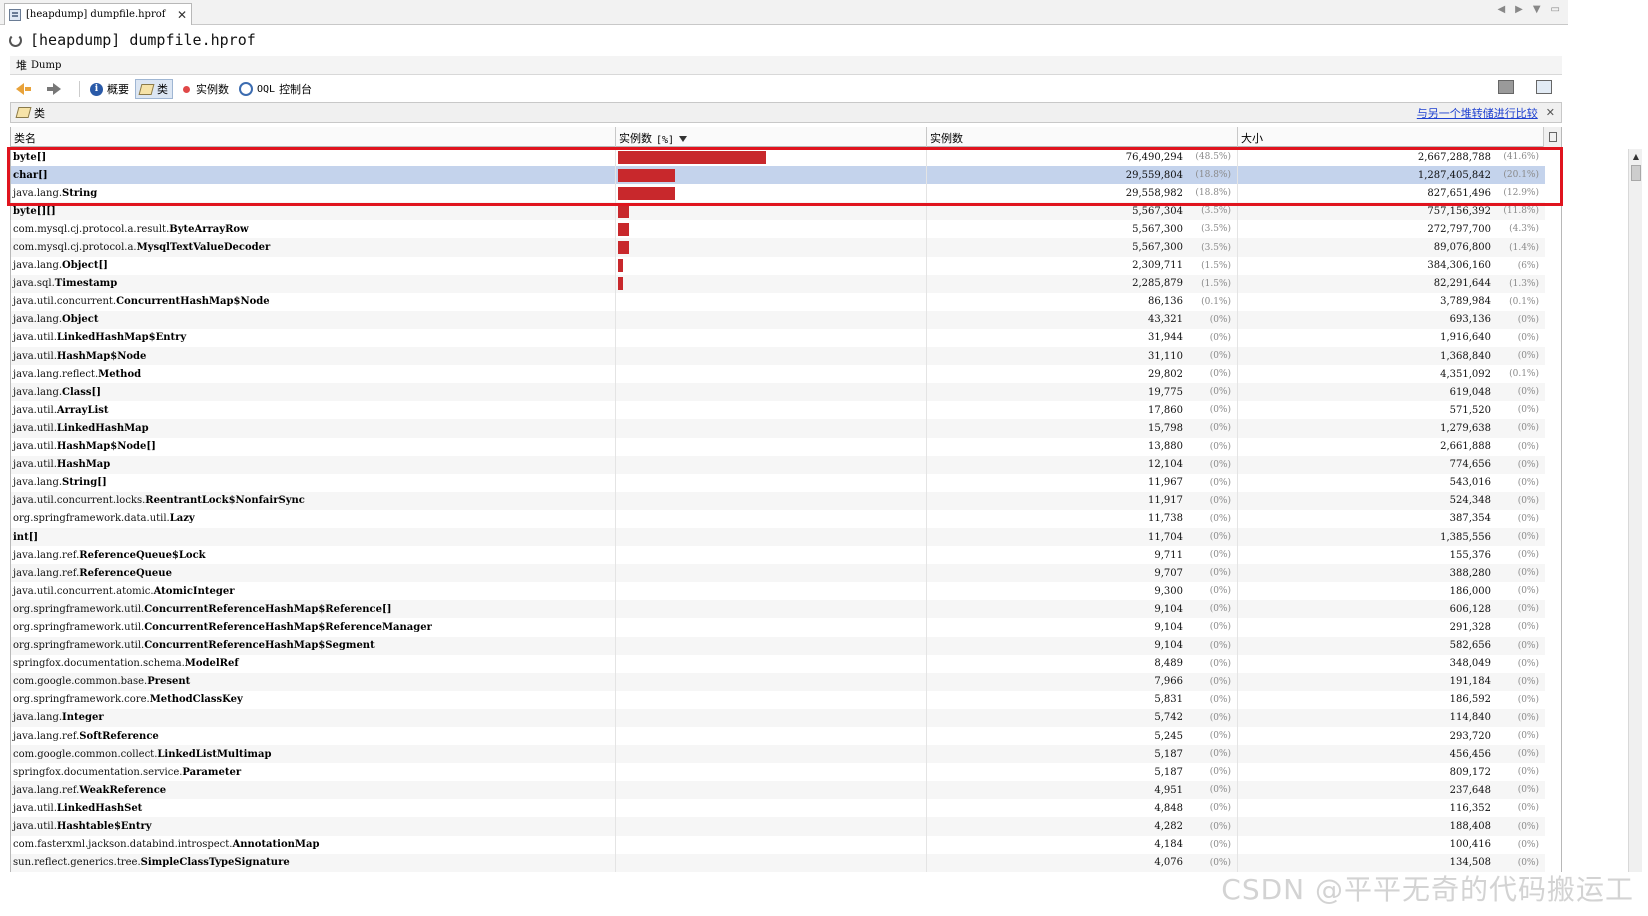  What do you see at coordinates (1506, 87) in the screenshot?
I see `save-heap-icon` at bounding box center [1506, 87].